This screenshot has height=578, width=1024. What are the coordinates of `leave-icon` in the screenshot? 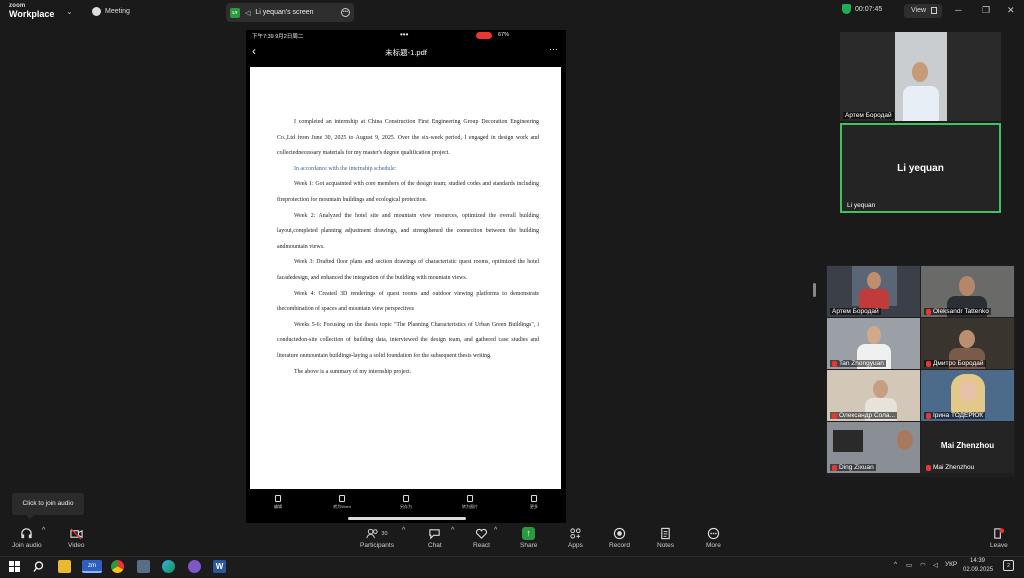 It's located at (999, 533).